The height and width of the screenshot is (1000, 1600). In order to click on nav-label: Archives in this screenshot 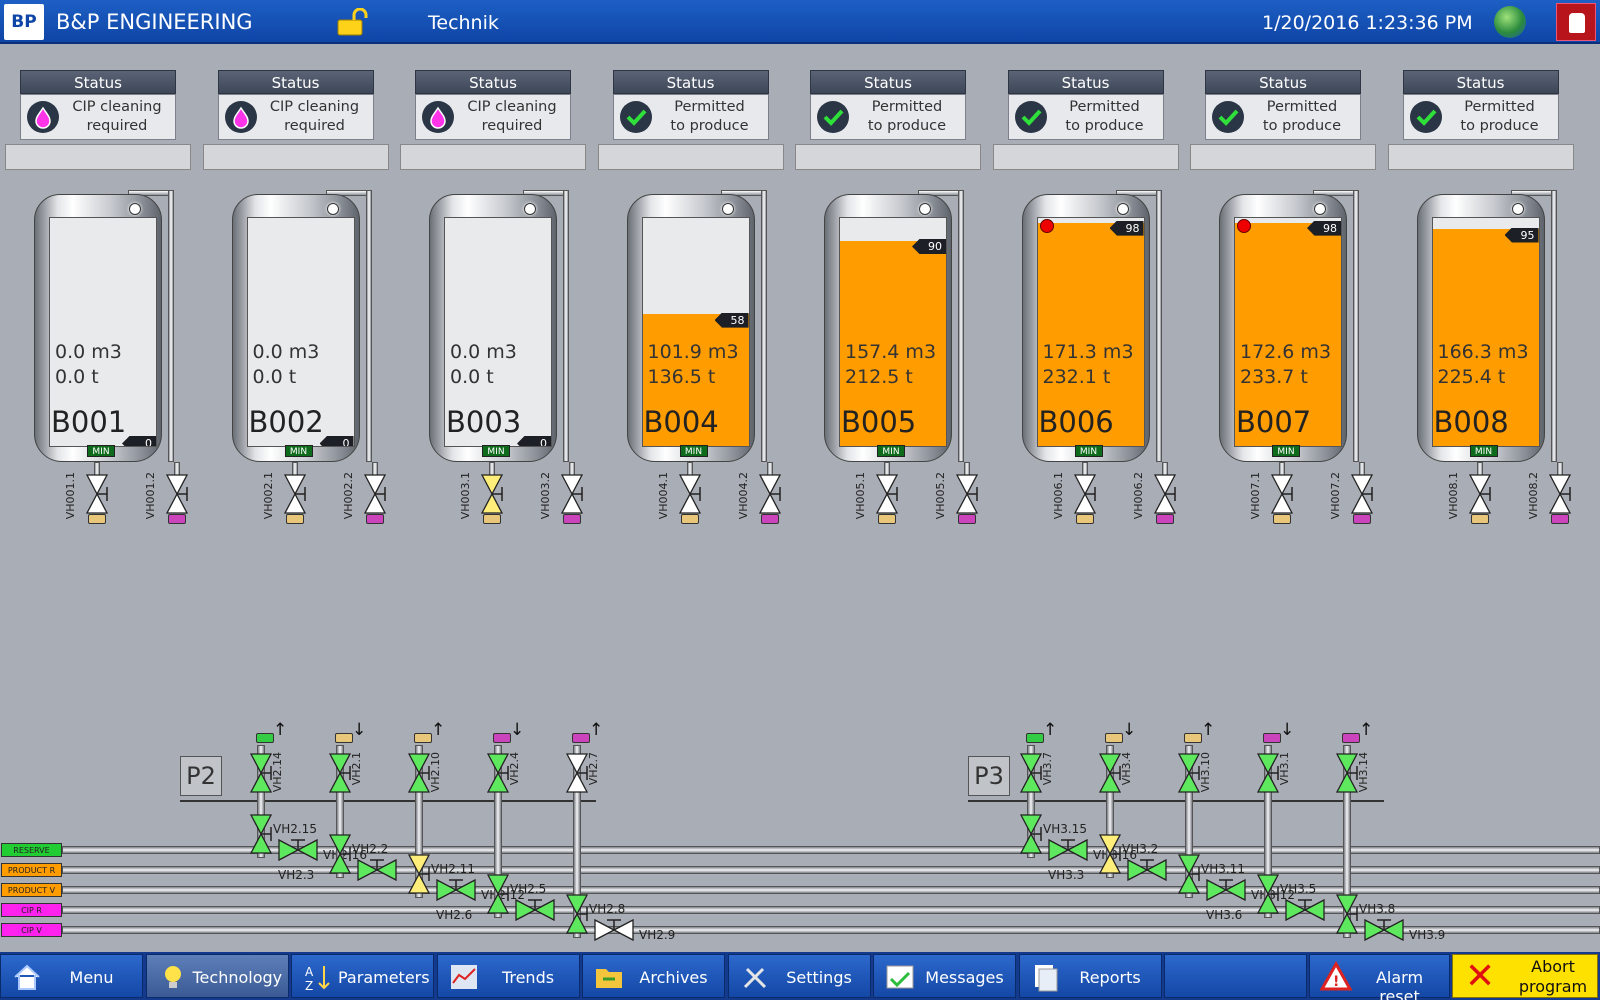, I will do `click(673, 977)`.